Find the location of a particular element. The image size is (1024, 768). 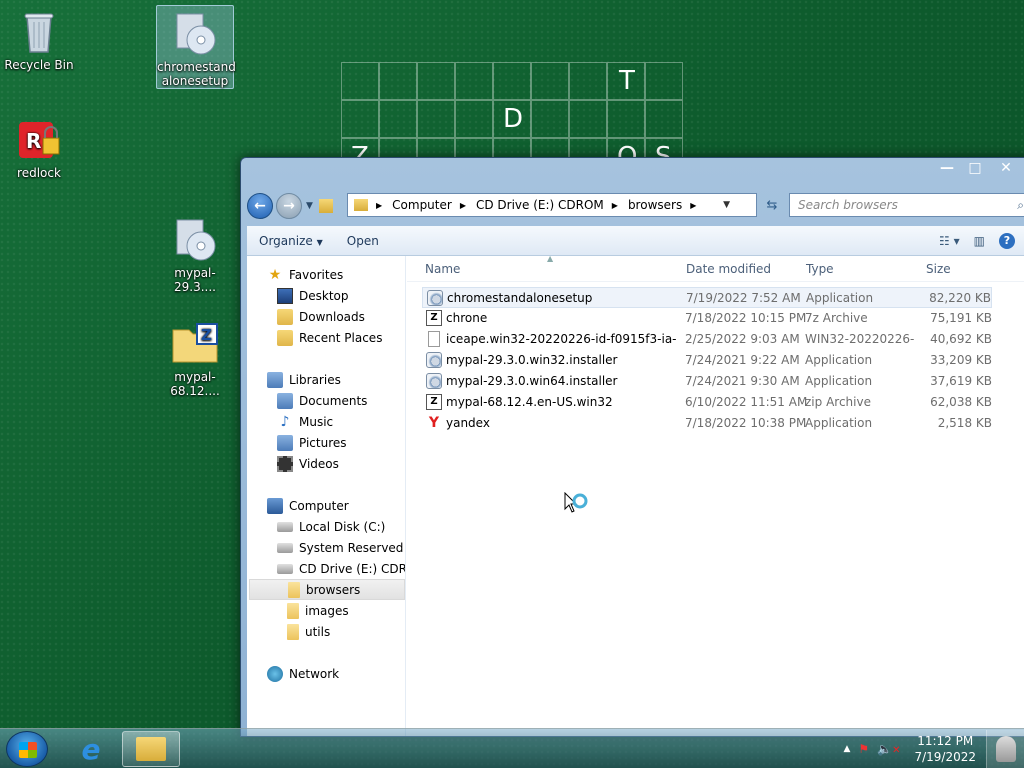

desktop-icon-redlock: R redlock is located at coordinates (39, 146).